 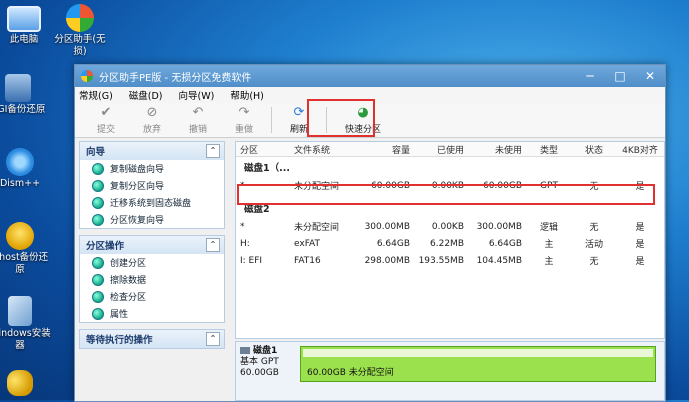 What do you see at coordinates (265, 351) in the screenshot?
I see `disk-name: 磁盘1` at bounding box center [265, 351].